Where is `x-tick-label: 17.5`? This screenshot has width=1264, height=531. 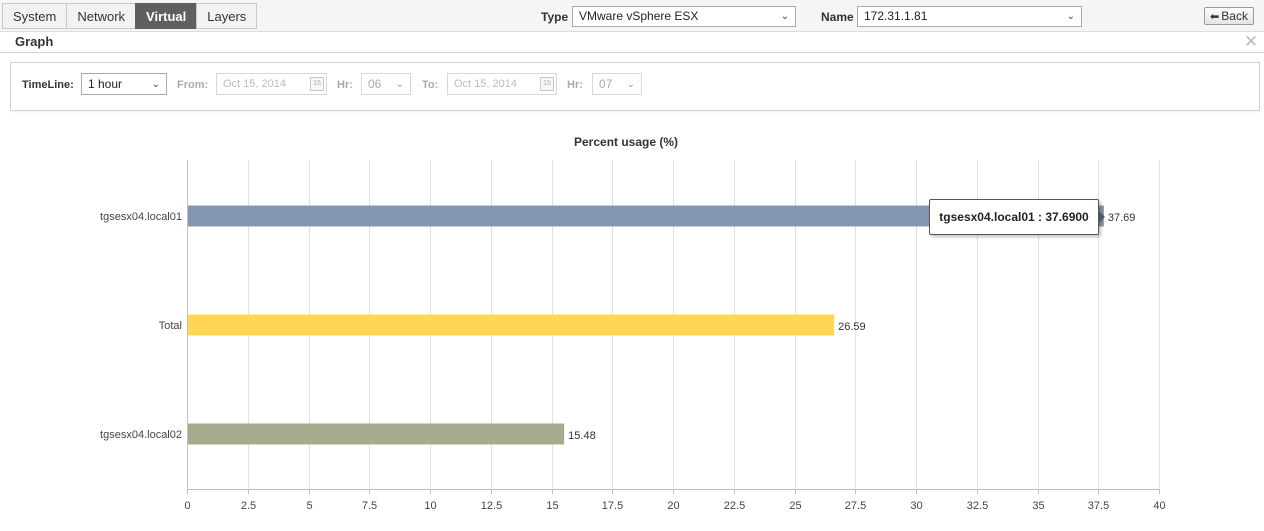 x-tick-label: 17.5 is located at coordinates (612, 506).